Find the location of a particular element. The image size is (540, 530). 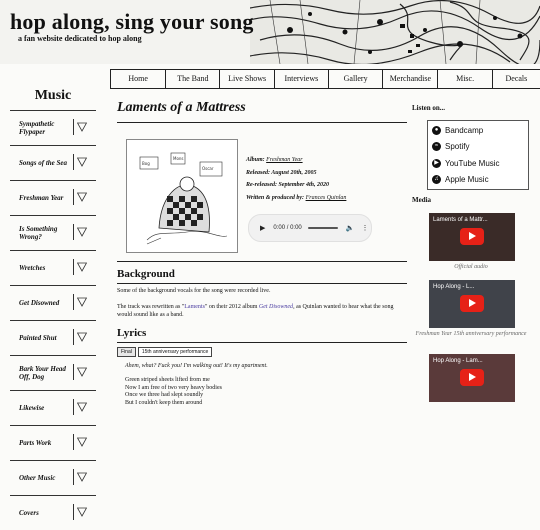

media-heading: Media is located at coordinates (422, 200).